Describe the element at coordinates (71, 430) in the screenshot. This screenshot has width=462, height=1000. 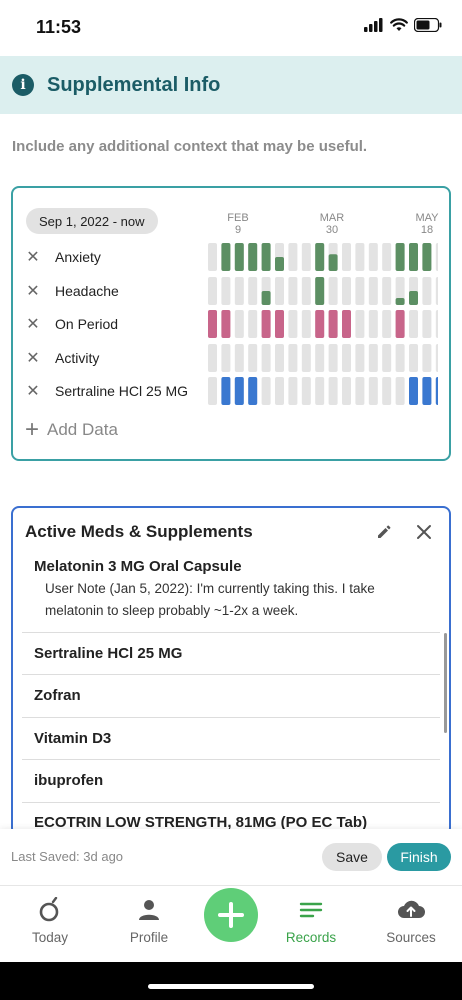
I see `add-data-button: + Add Data` at that location.